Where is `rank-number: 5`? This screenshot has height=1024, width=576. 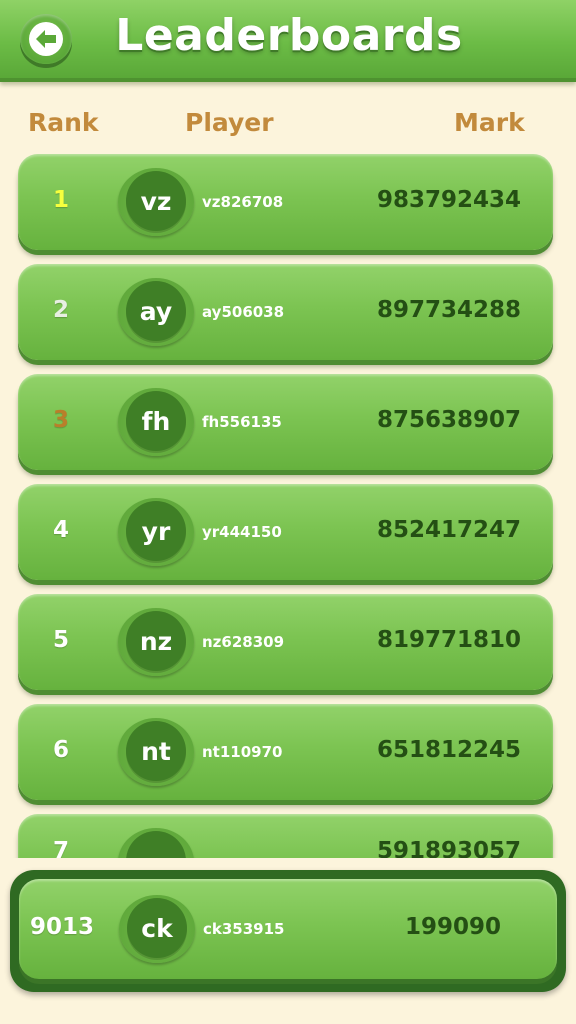
rank-number: 5 is located at coordinates (60, 640).